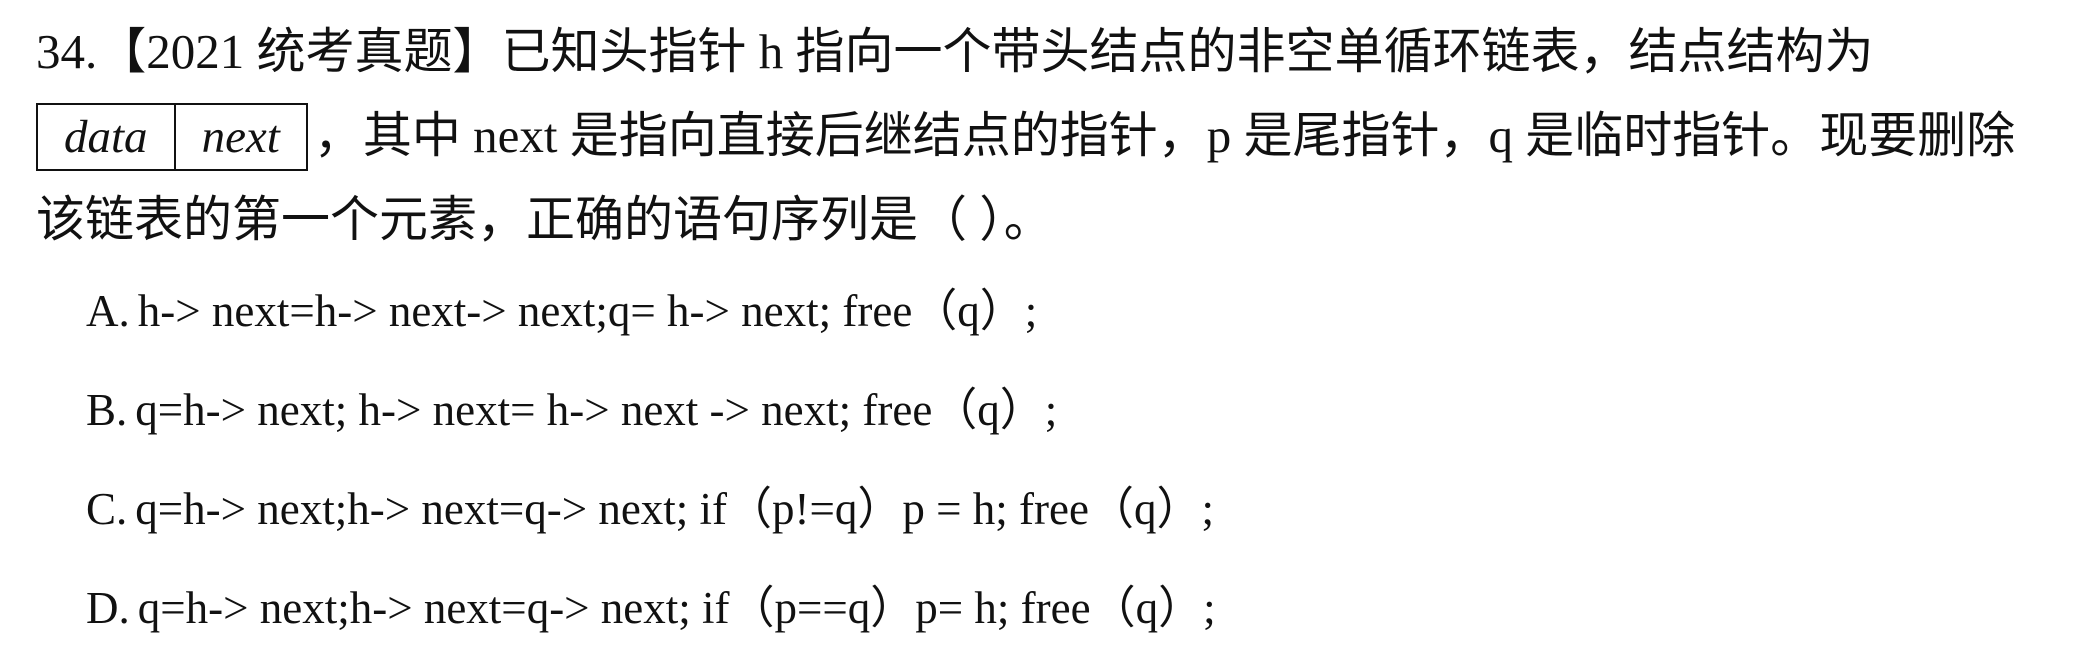 The image size is (2081, 658). Describe the element at coordinates (106, 136) in the screenshot. I see `node-field-data: data` at that location.